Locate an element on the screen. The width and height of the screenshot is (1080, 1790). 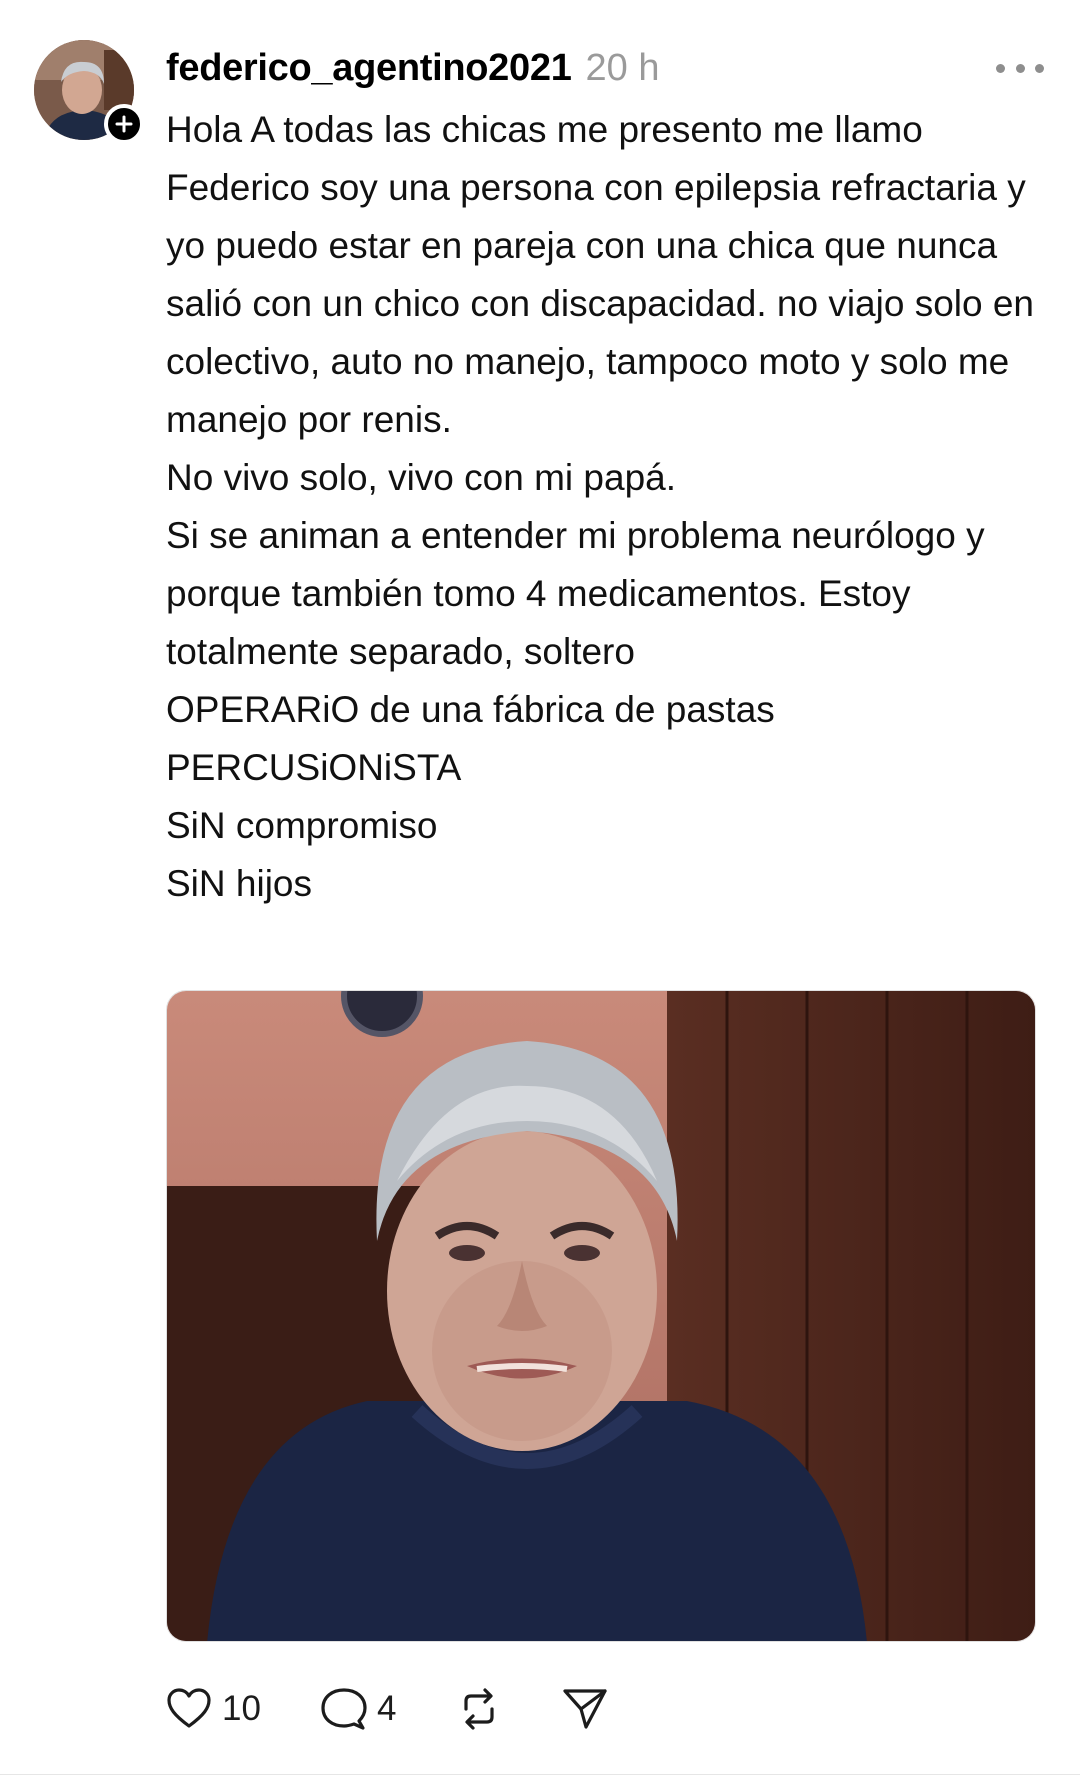
post-text-line: OPERARiO de una fábrica de pastas is located at coordinates (470, 709).